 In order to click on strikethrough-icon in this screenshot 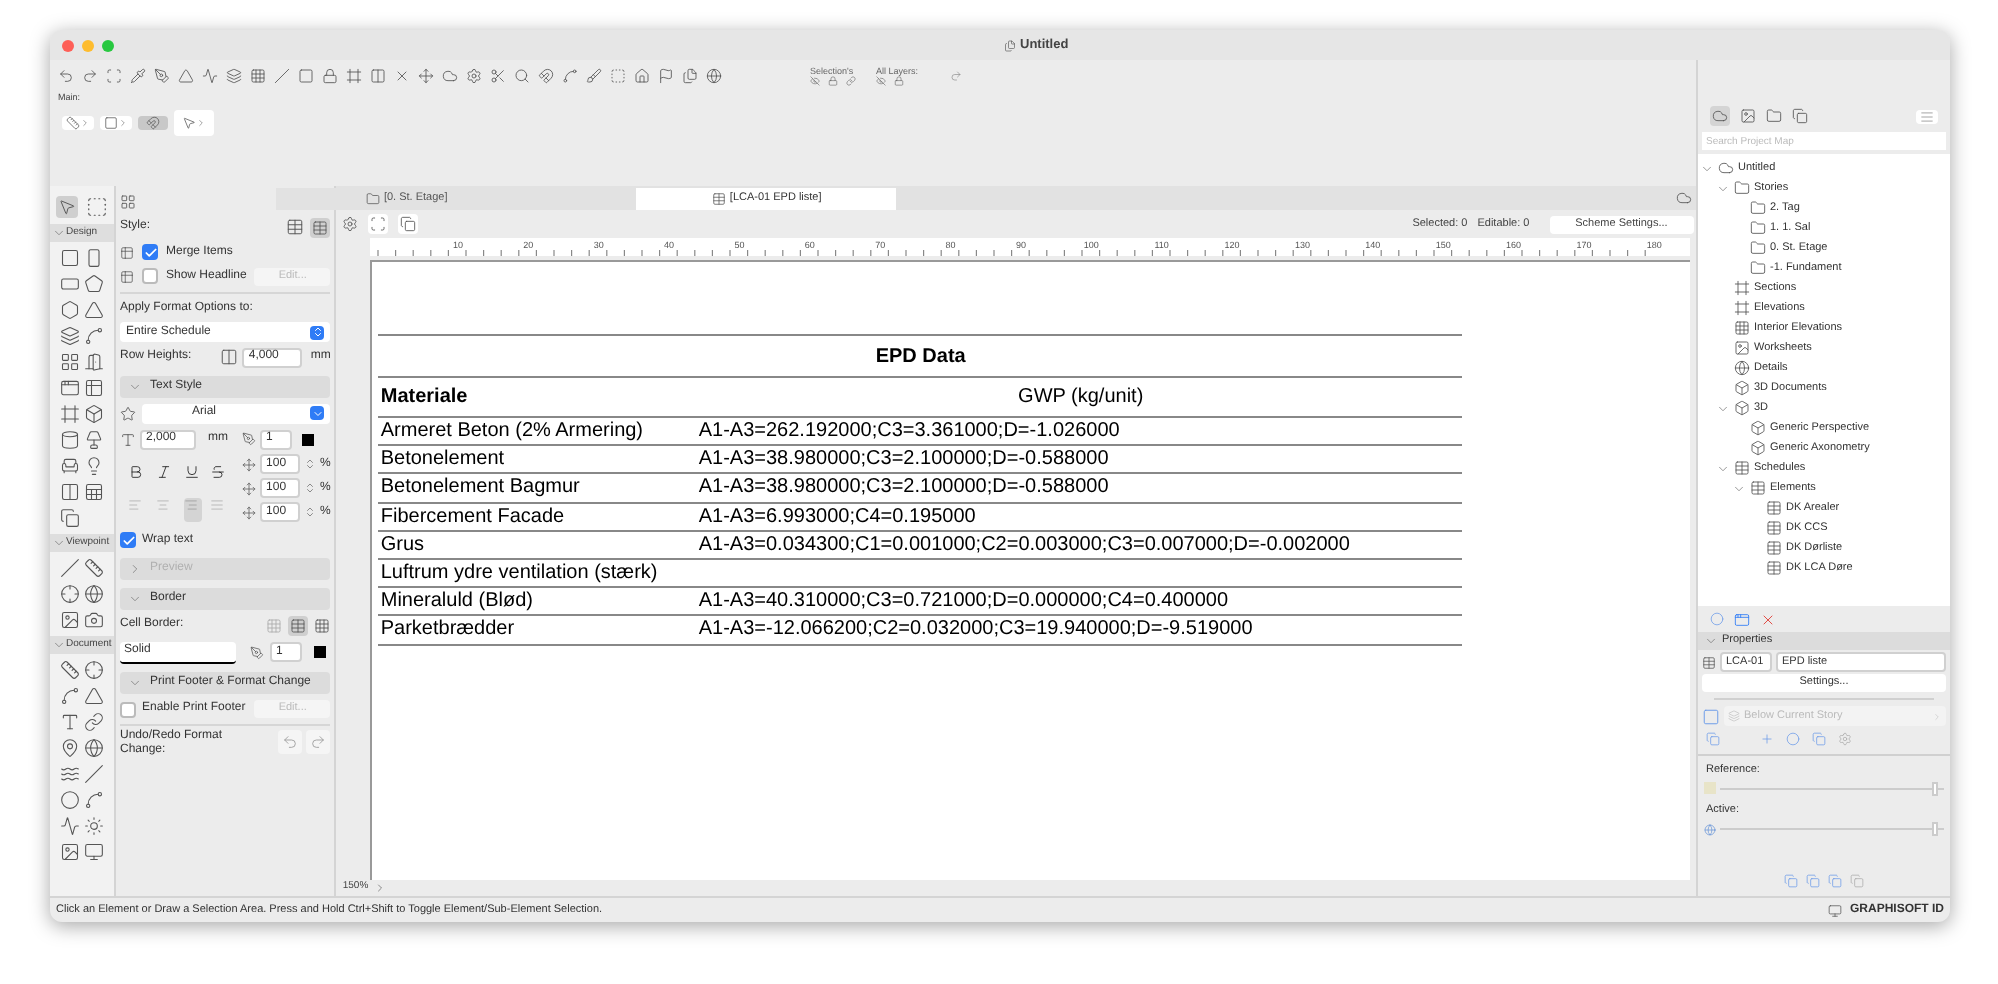, I will do `click(218, 472)`.